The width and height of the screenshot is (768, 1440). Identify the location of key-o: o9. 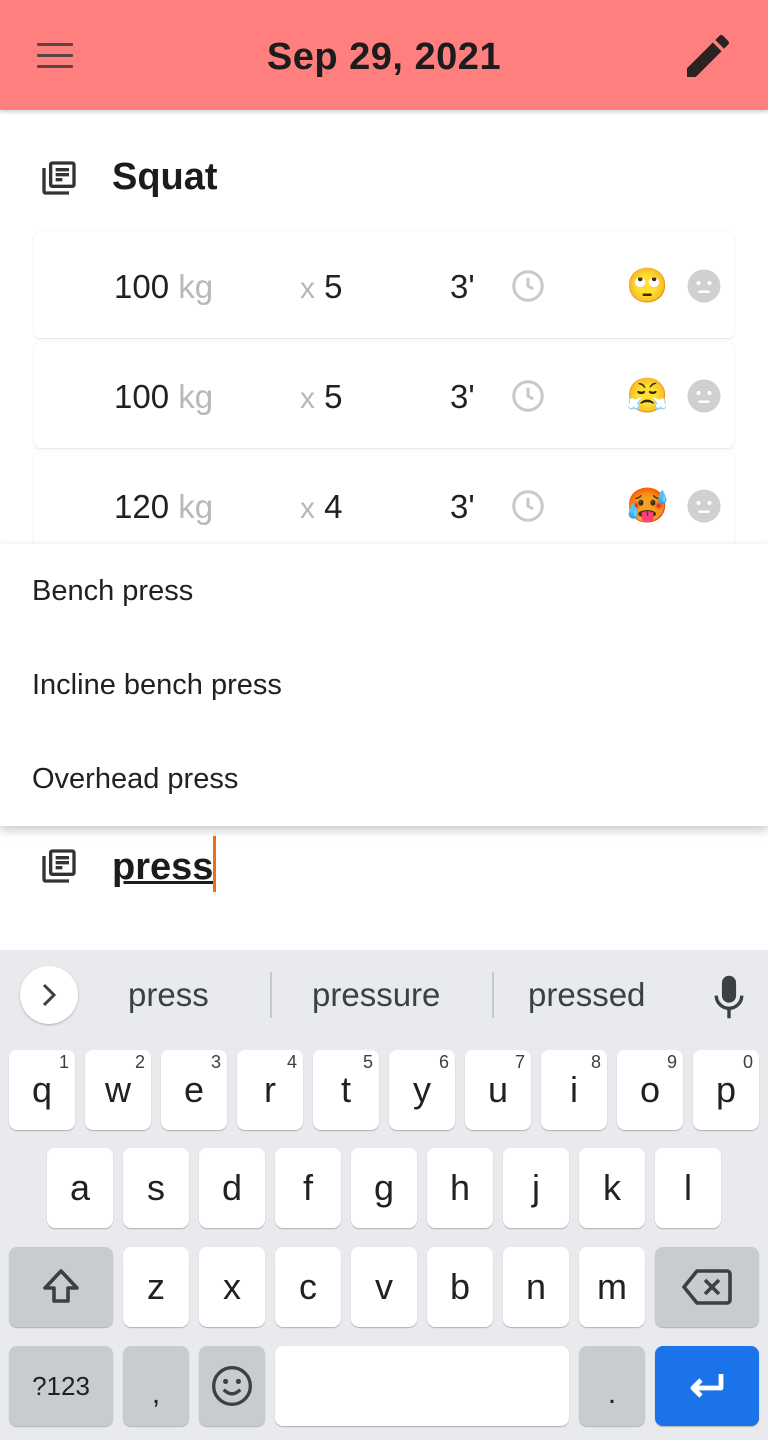
(650, 1090).